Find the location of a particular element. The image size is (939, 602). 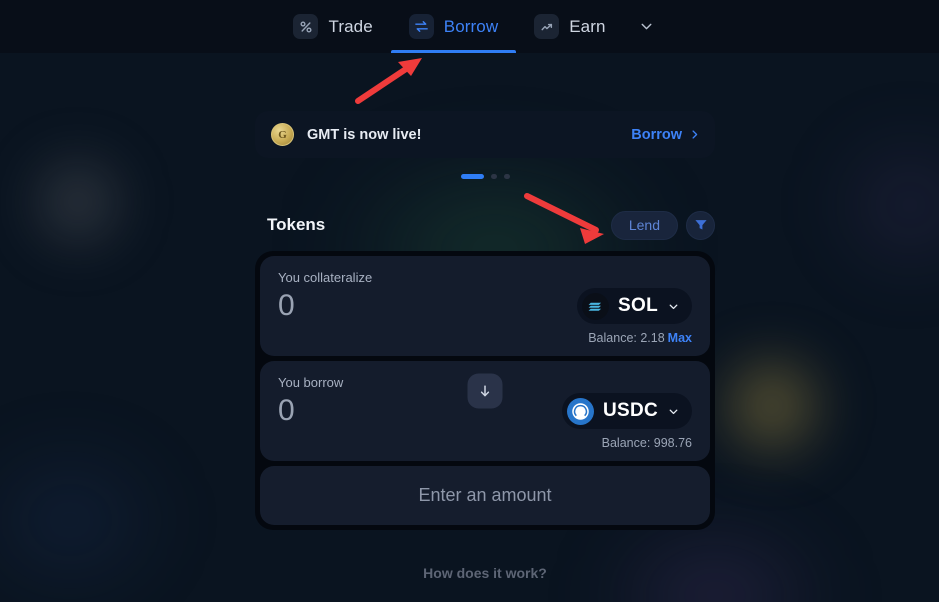

tokens-header-row: Tokens Lend is located at coordinates (485, 225).